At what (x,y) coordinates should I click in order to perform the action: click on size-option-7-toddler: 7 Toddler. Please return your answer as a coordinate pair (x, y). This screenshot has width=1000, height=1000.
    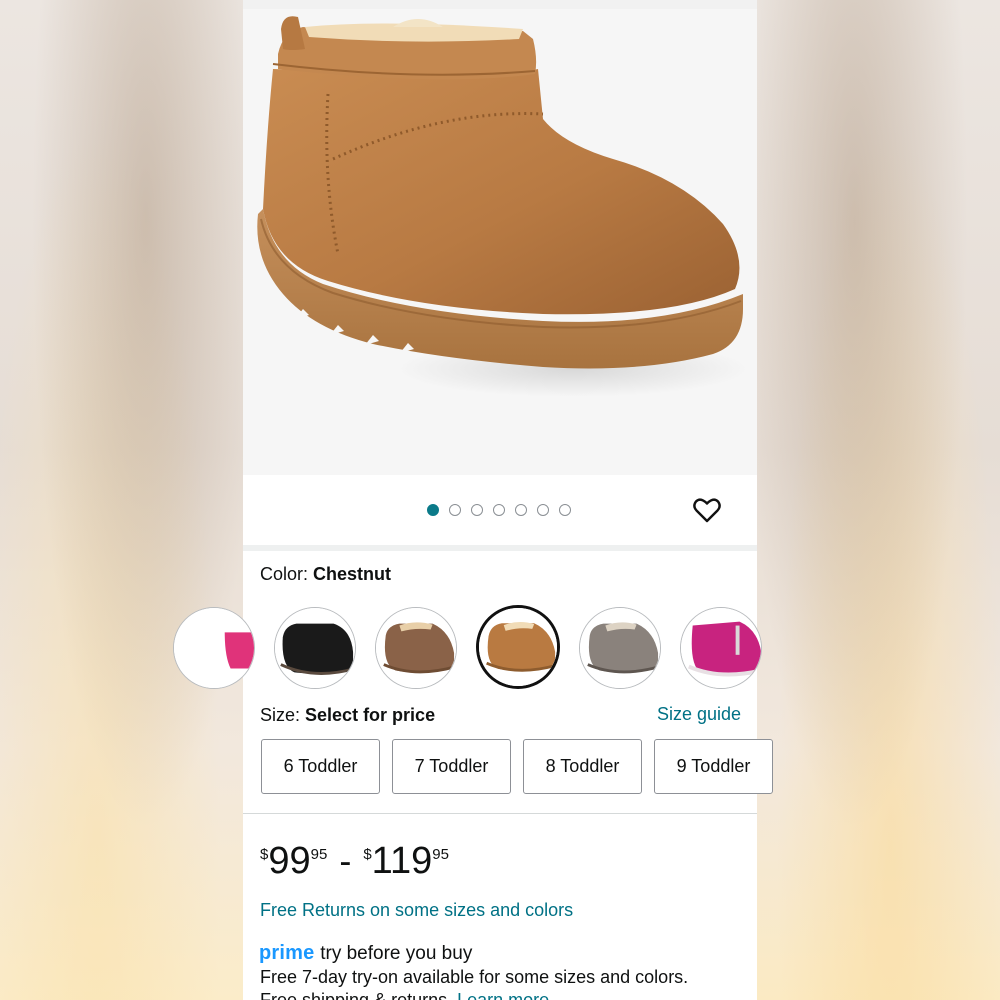
    Looking at the image, I should click on (451, 766).